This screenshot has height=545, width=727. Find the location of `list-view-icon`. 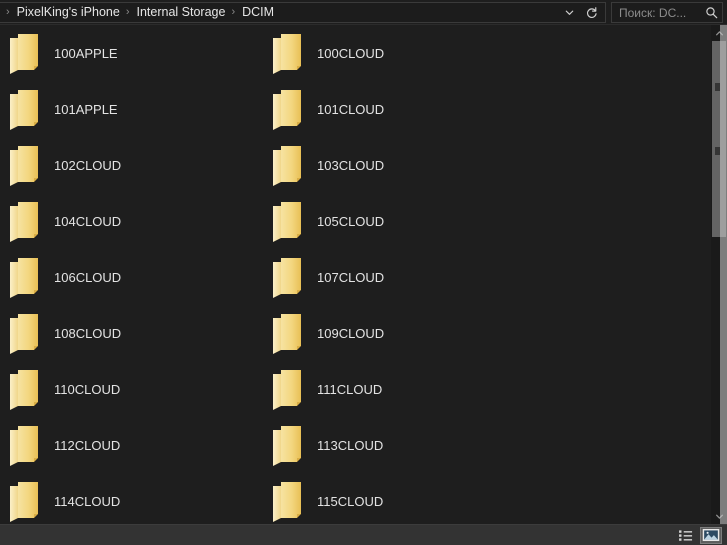

list-view-icon is located at coordinates (686, 535).